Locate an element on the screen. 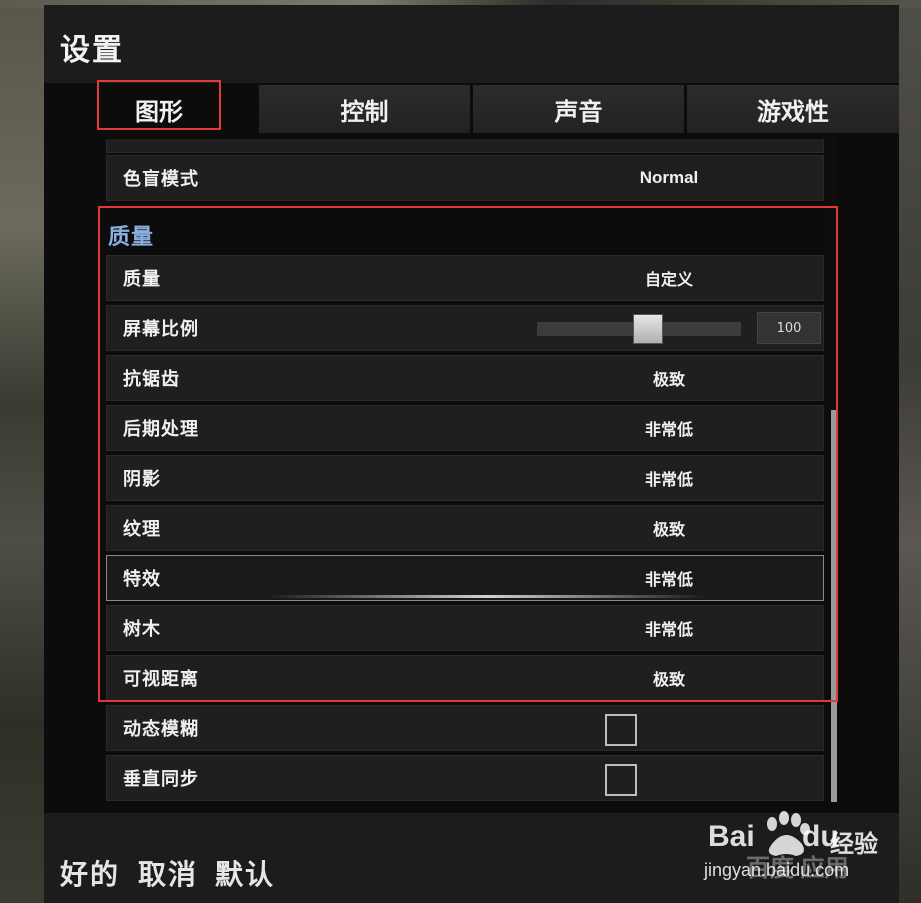 The width and height of the screenshot is (921, 903). setting-row-foliage: 树木 非常低 is located at coordinates (465, 628).